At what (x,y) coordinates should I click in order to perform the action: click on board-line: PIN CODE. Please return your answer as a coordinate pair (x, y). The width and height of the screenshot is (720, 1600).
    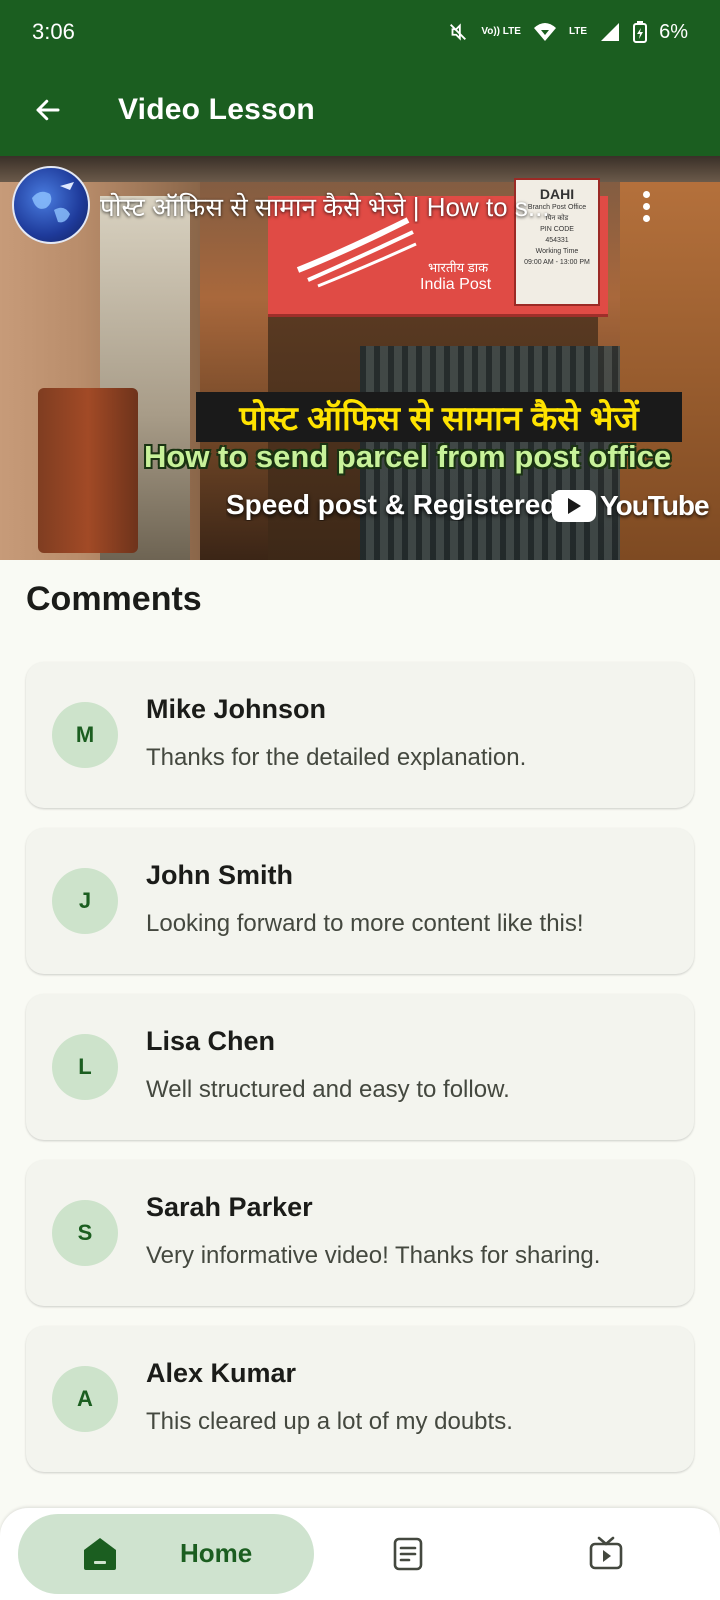
    Looking at the image, I should click on (557, 229).